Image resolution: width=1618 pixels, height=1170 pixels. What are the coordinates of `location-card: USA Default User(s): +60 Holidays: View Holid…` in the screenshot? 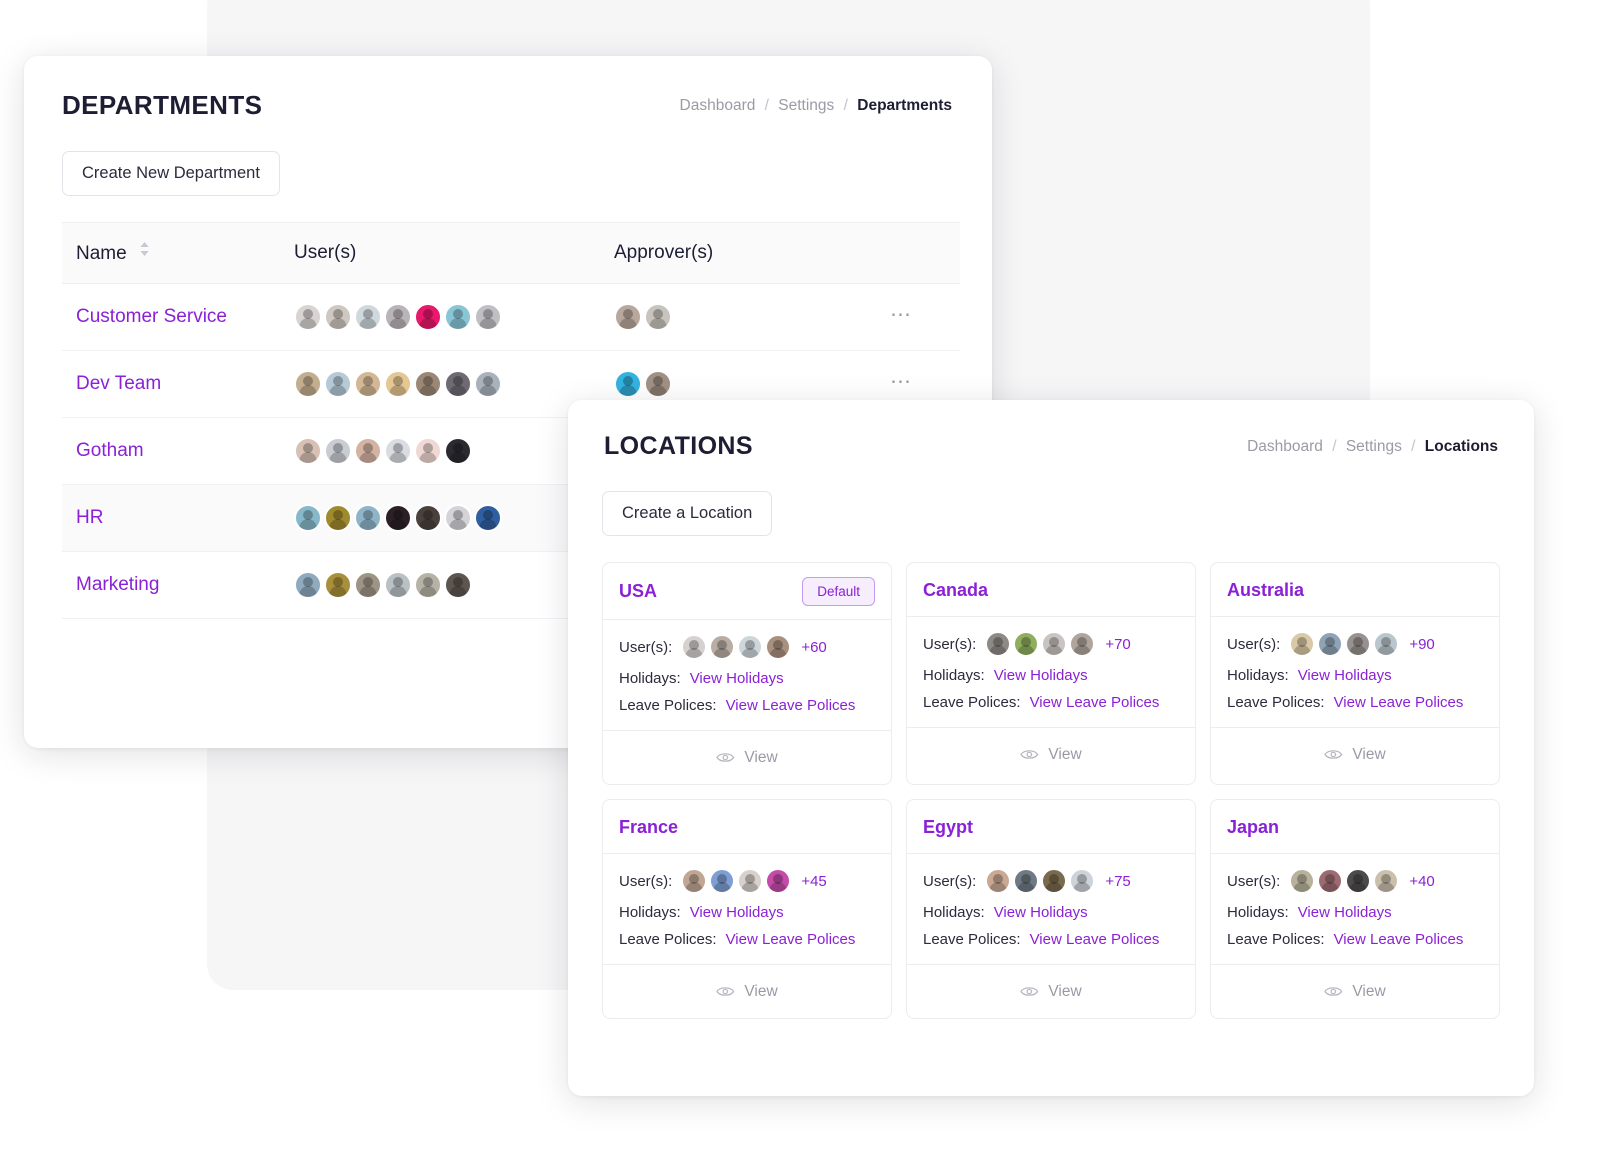 It's located at (747, 673).